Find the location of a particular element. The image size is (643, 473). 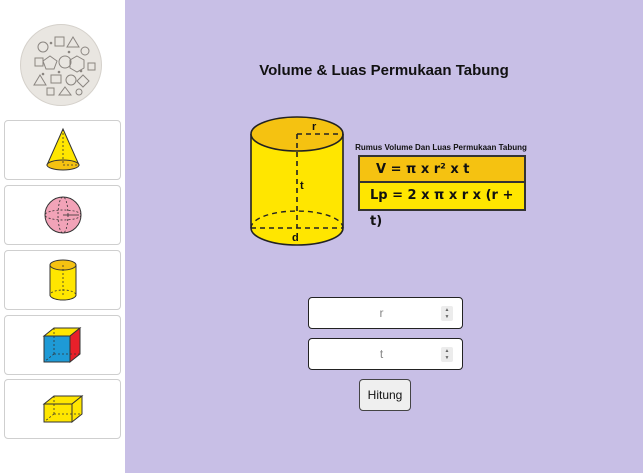

radius-input is located at coordinates (385, 313).